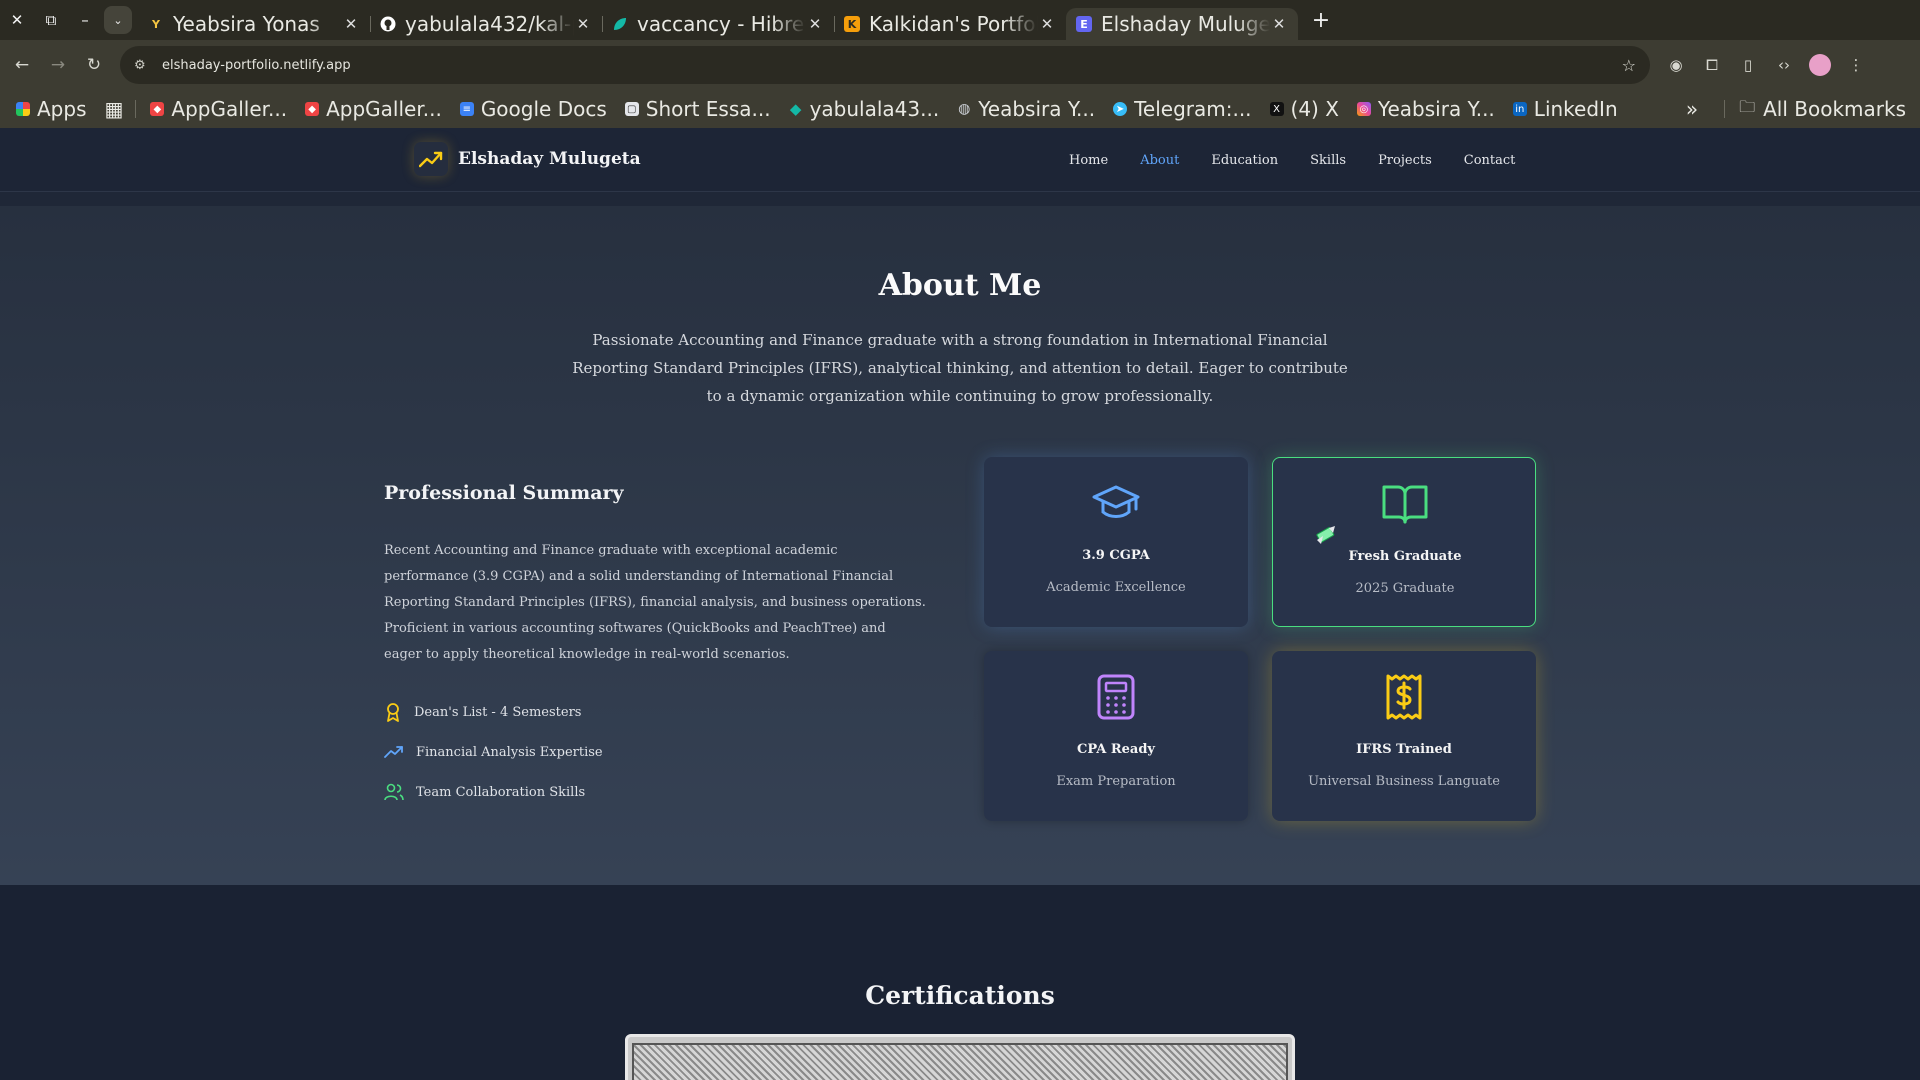 This screenshot has height=1080, width=1920. Describe the element at coordinates (1629, 65) in the screenshot. I see `bookmark-star-icon: ☆` at that location.